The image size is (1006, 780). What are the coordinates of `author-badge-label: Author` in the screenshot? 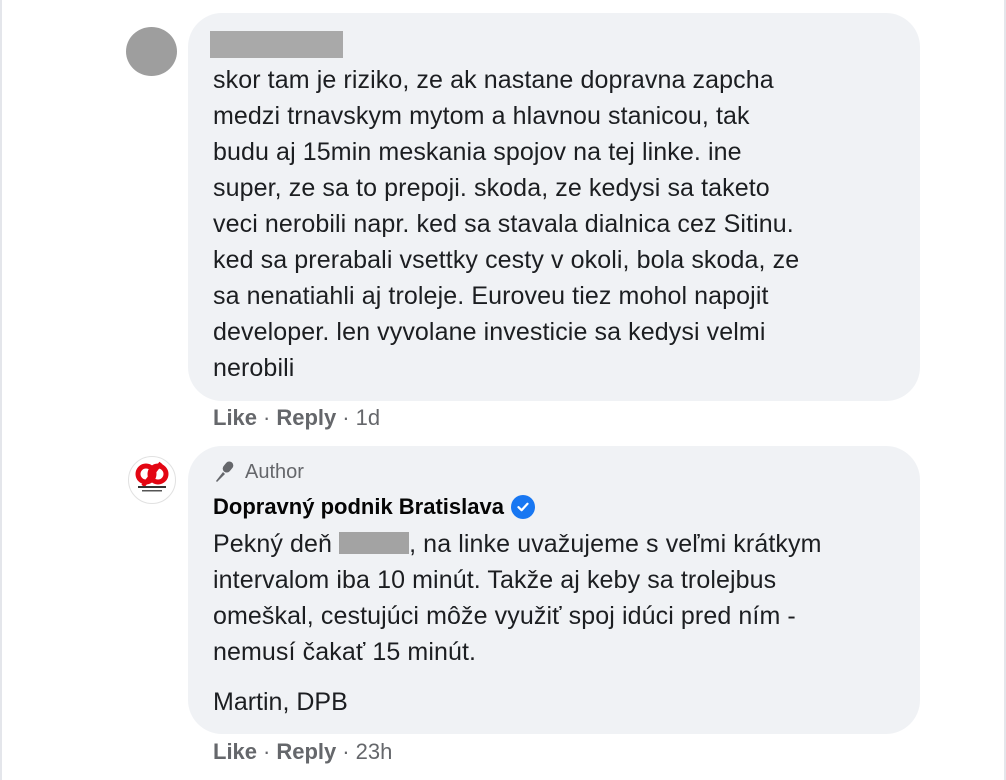 It's located at (274, 471).